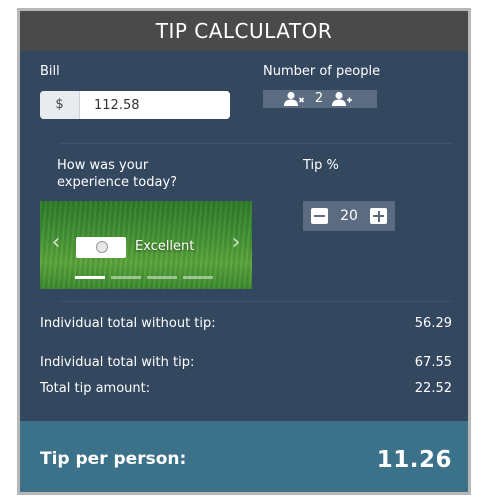 Image resolution: width=486 pixels, height=504 pixels. I want to click on individual-with-tip-value: 67.55, so click(433, 362).